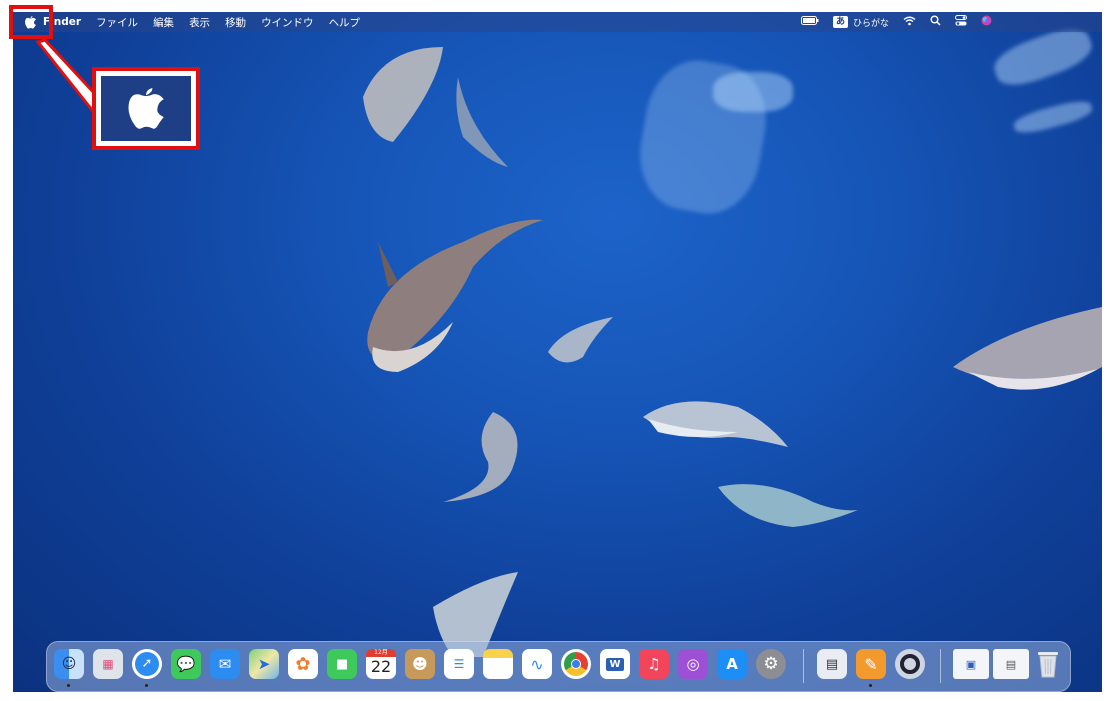  Describe the element at coordinates (1011, 664) in the screenshot. I see `recent-image-icon: ▤` at that location.